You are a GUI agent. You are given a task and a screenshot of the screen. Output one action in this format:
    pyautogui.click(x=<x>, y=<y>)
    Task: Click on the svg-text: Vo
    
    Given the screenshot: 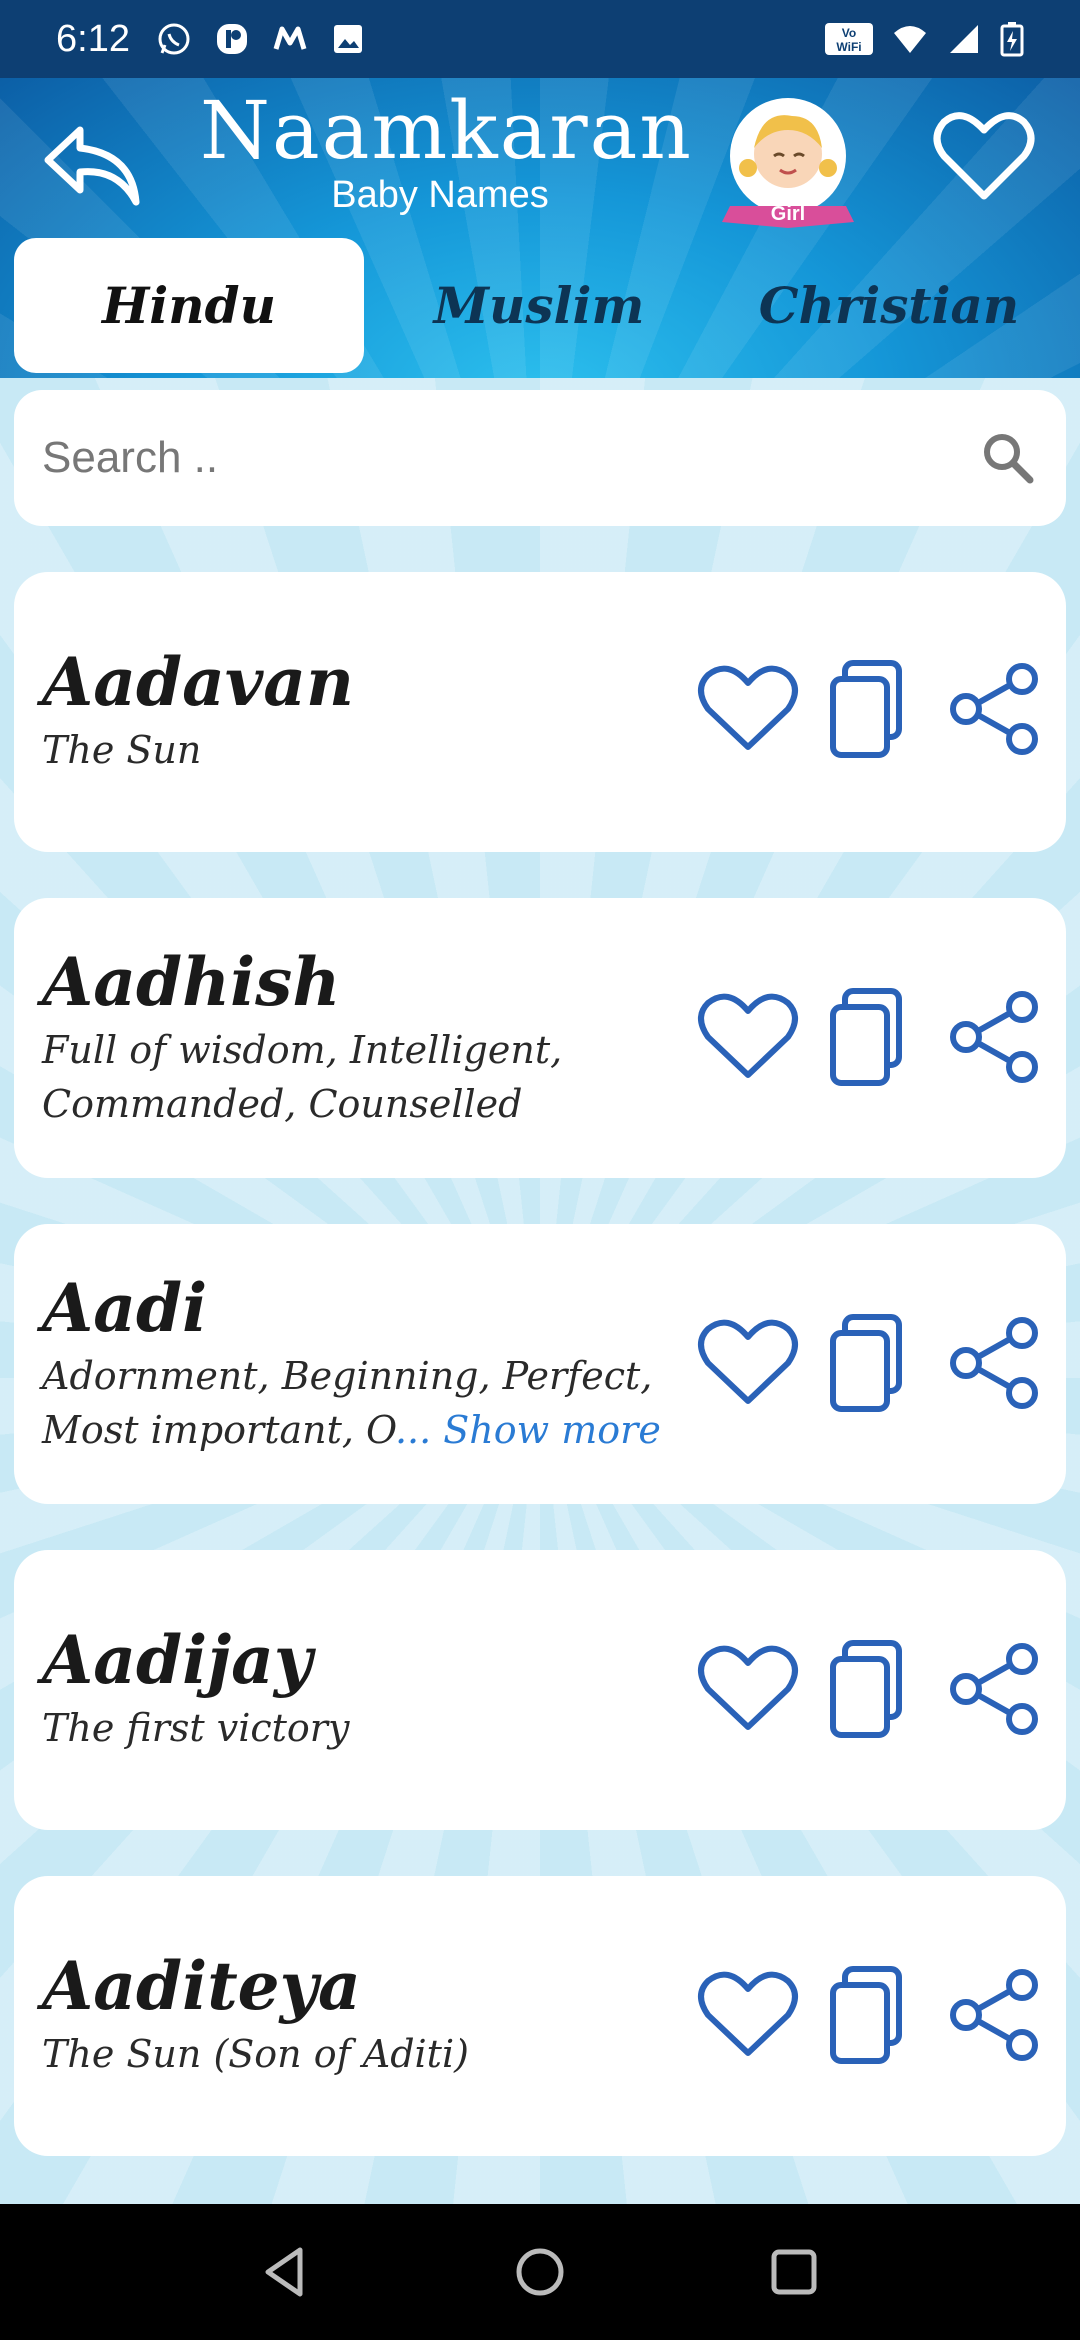 What is the action you would take?
    pyautogui.click(x=849, y=33)
    